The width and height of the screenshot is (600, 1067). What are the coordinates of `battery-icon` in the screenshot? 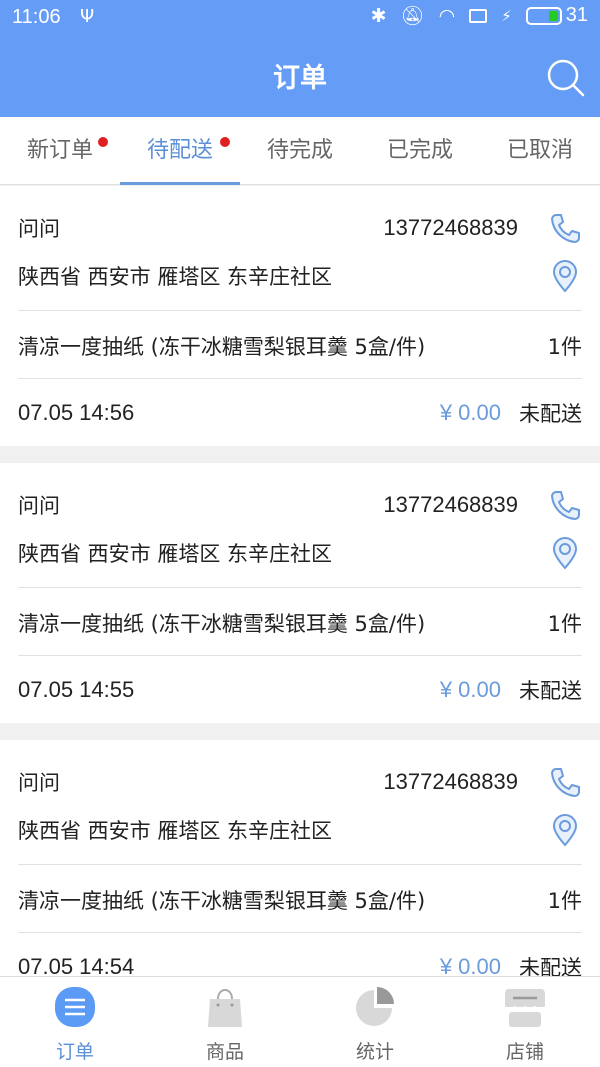 It's located at (543, 15).